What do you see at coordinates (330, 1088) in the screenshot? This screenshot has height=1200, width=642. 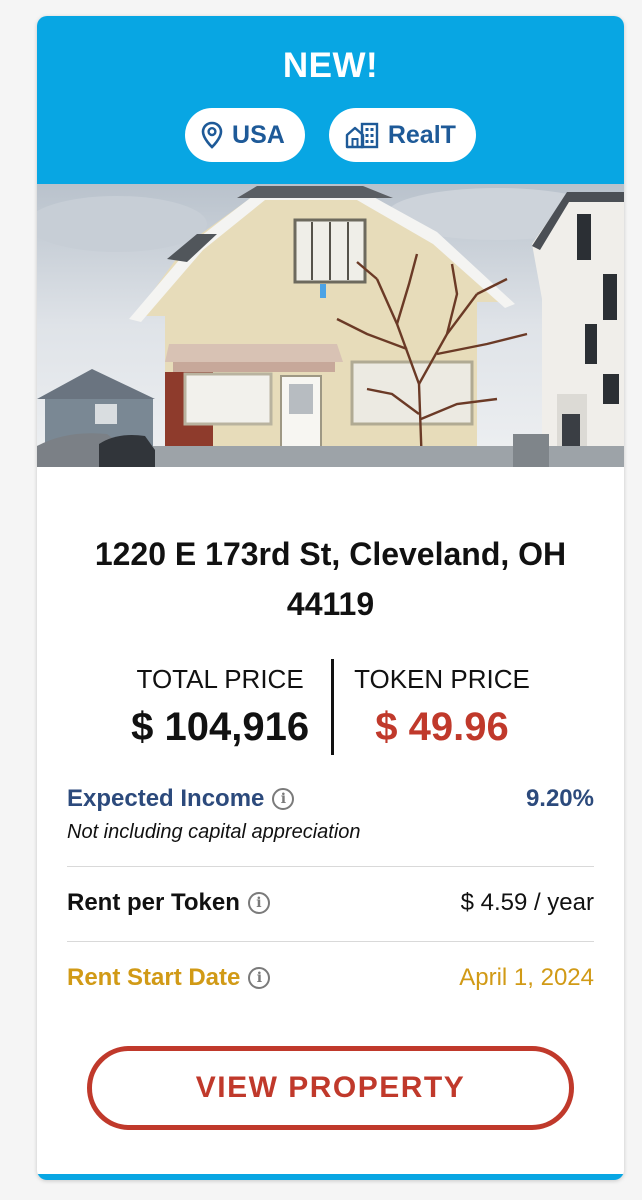 I see `view-property-button: VIEW PROPERTY` at bounding box center [330, 1088].